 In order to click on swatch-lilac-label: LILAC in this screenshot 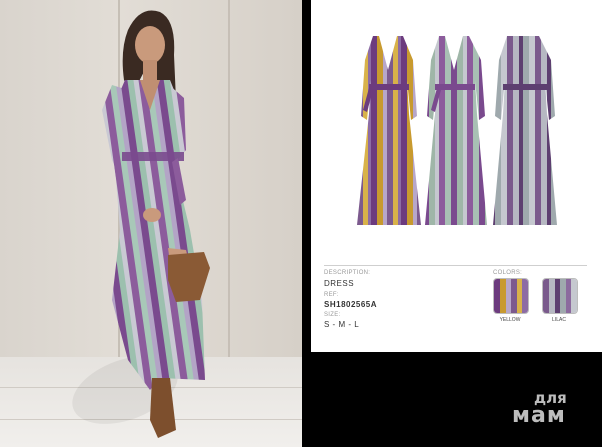, I will do `click(559, 320)`.